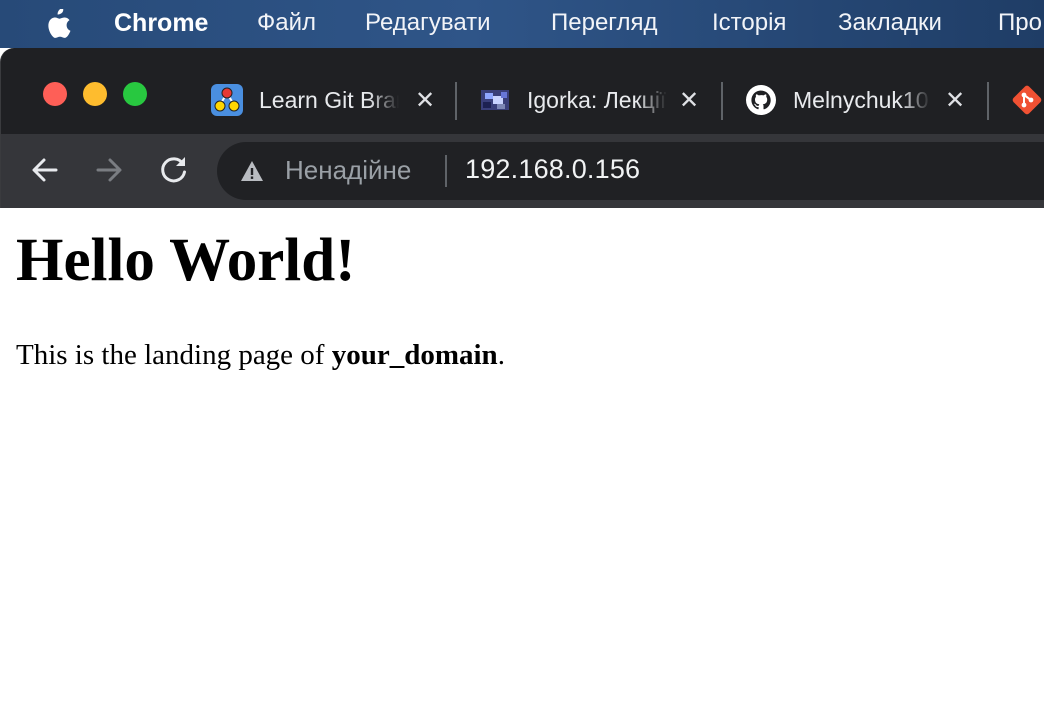 This screenshot has width=1044, height=714. What do you see at coordinates (95, 94) in the screenshot?
I see `minimize-window-button` at bounding box center [95, 94].